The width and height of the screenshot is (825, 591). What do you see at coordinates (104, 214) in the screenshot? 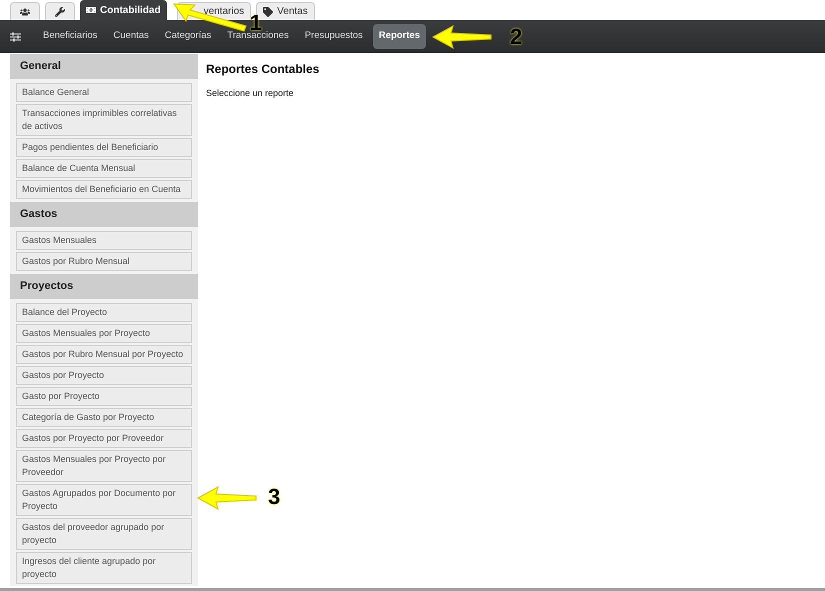
I see `section-header: Gastos` at bounding box center [104, 214].